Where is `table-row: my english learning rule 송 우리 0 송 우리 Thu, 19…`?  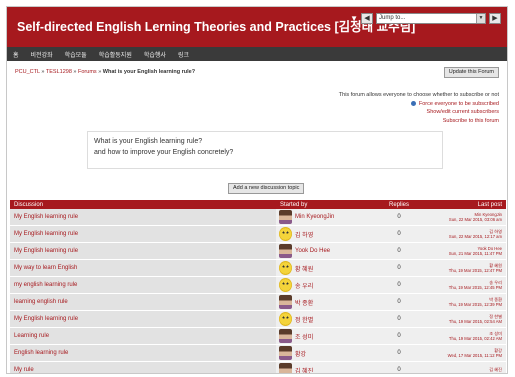
table-row: my english learning rule 송 우리 0 송 우리 Thu, 19… is located at coordinates (258, 285).